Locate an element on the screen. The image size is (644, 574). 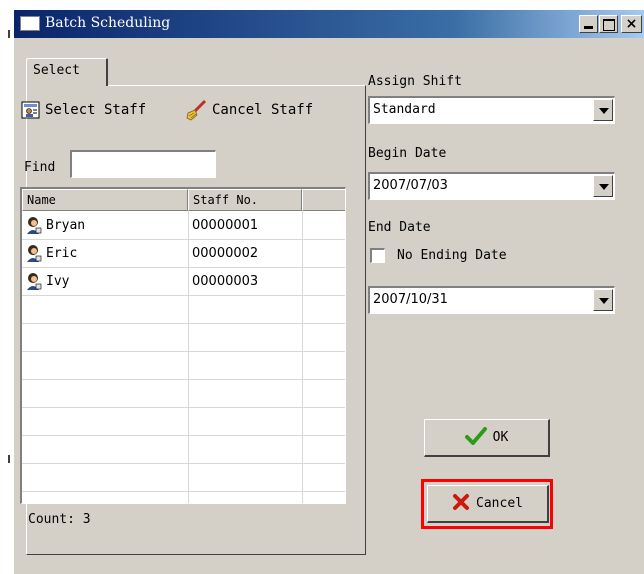
column-header-staff-no: Staff No. is located at coordinates (245, 200).